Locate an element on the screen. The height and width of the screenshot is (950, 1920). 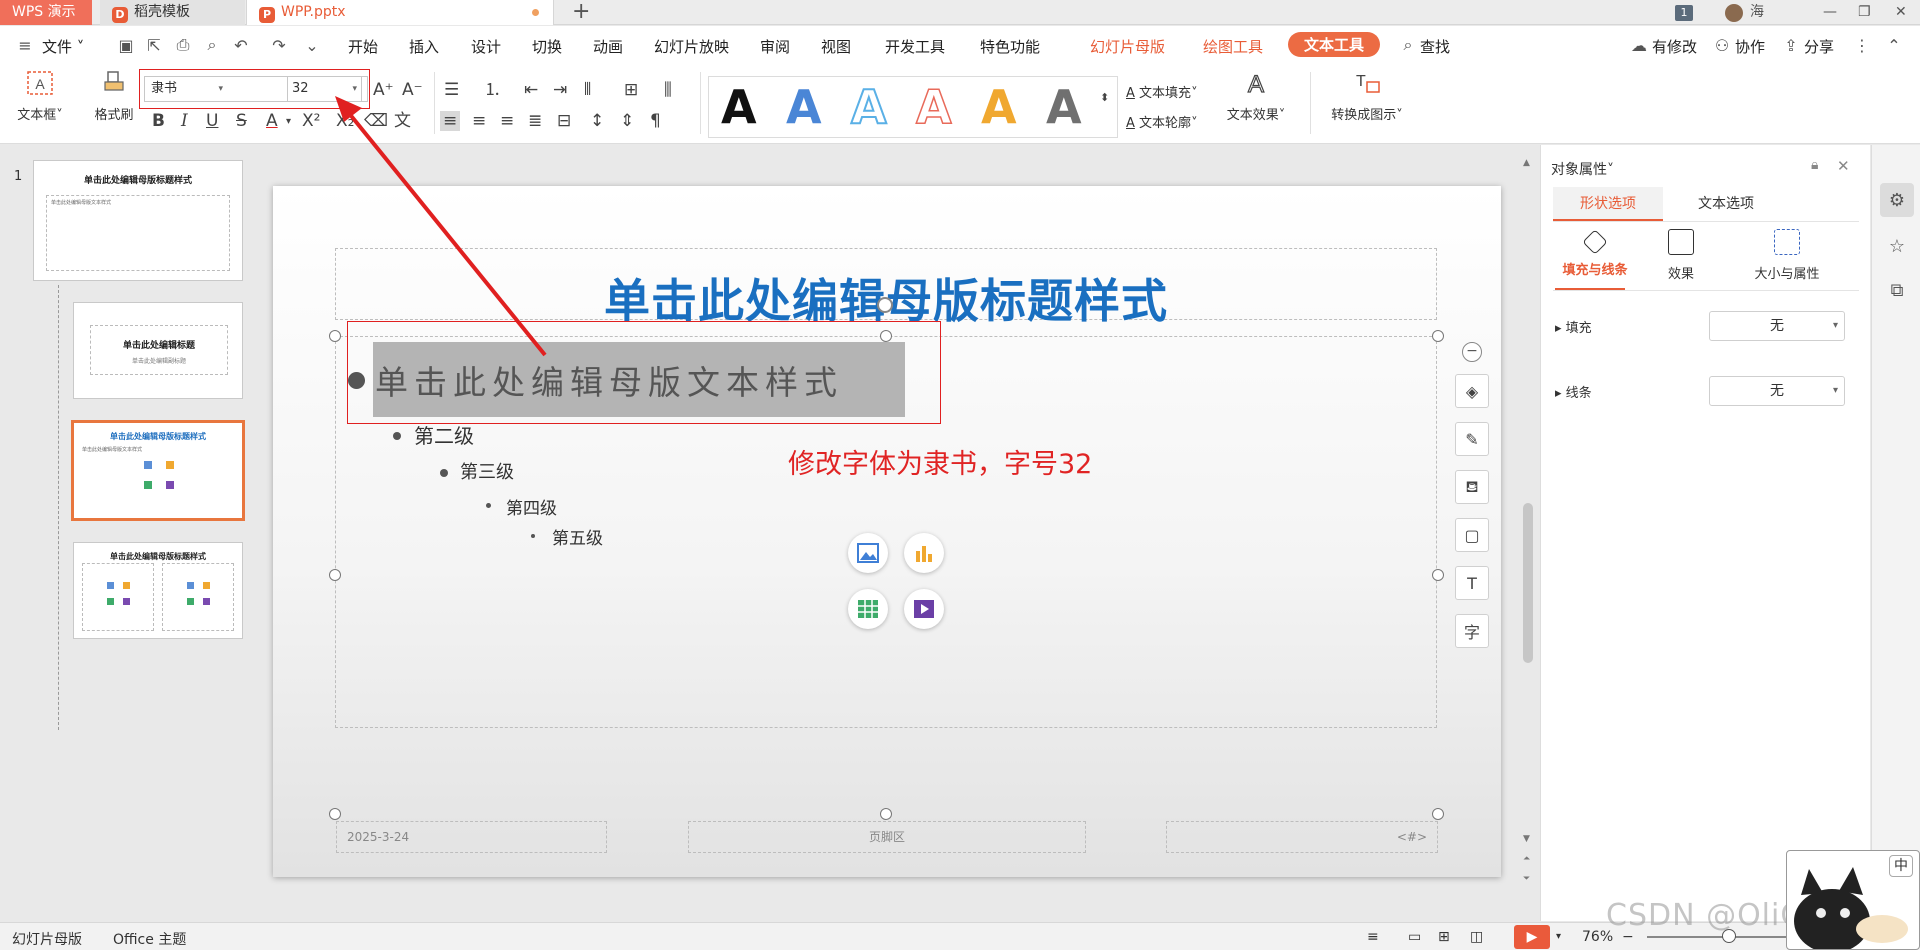
assistant-mascot: 中 is located at coordinates (1853, 900).